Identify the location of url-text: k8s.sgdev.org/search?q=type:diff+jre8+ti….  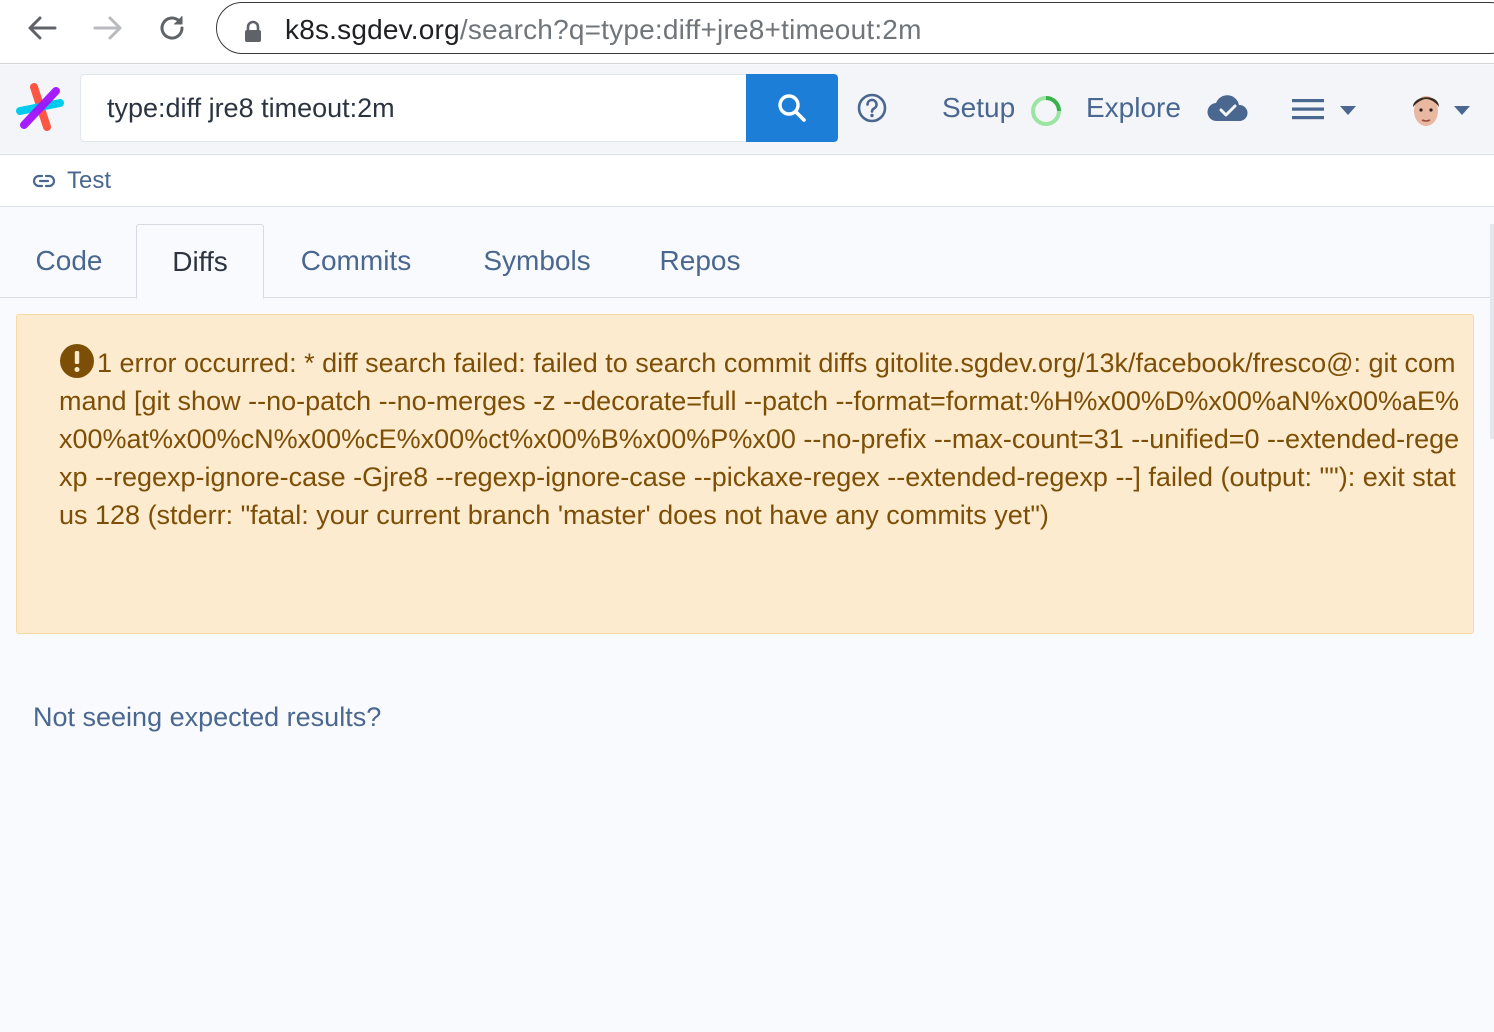
(603, 30).